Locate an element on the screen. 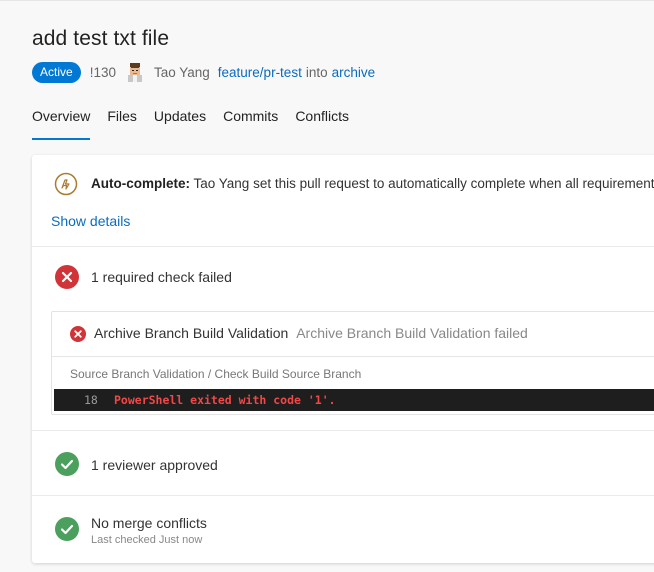 The width and height of the screenshot is (654, 572). avatar is located at coordinates (135, 72).